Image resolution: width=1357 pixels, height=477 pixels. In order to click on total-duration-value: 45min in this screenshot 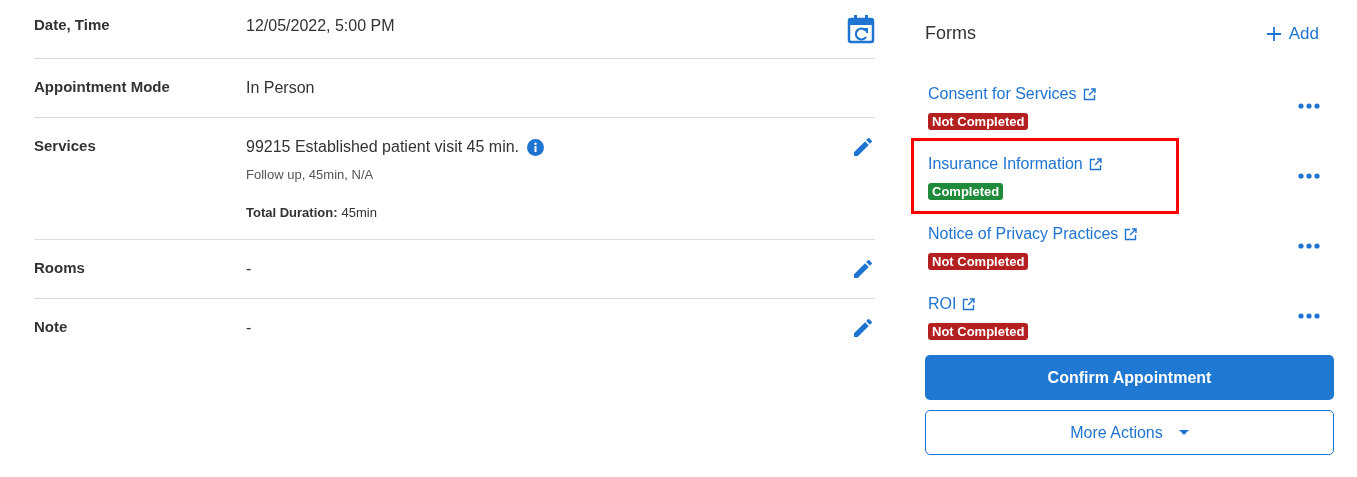, I will do `click(359, 212)`.